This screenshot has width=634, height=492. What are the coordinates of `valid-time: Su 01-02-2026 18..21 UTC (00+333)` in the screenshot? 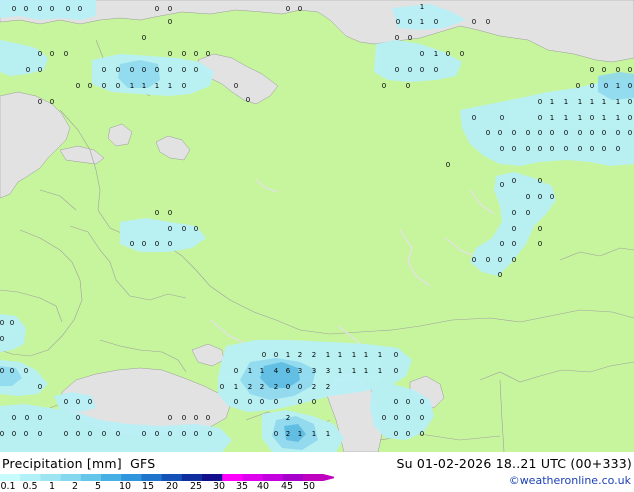 It's located at (514, 463).